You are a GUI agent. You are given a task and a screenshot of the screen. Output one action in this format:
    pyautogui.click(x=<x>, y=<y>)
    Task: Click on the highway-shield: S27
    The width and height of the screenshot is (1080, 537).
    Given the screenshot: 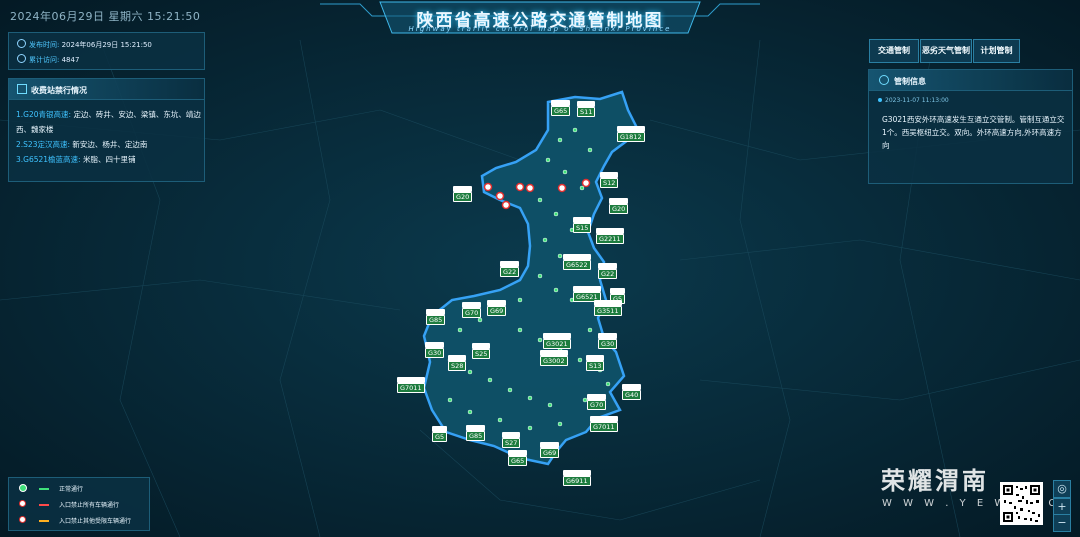 What is the action you would take?
    pyautogui.click(x=511, y=440)
    